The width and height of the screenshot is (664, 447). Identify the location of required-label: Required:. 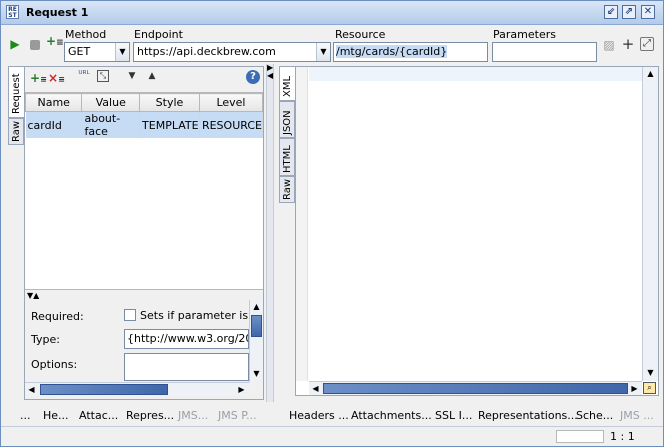
(57, 316).